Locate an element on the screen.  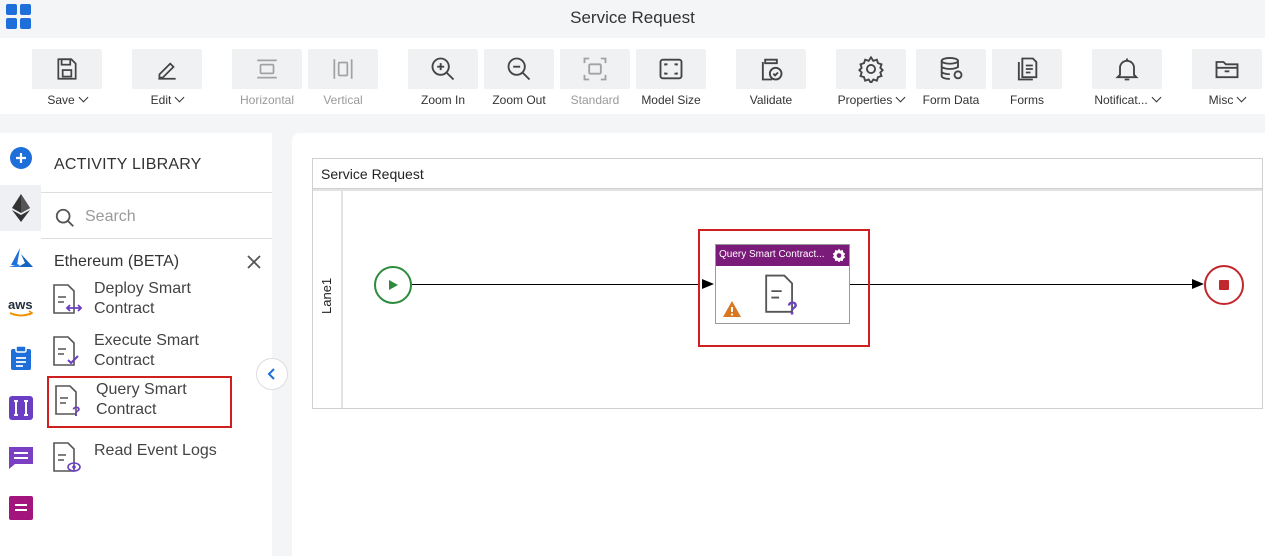
rail-integration-button is located at coordinates (20, 408).